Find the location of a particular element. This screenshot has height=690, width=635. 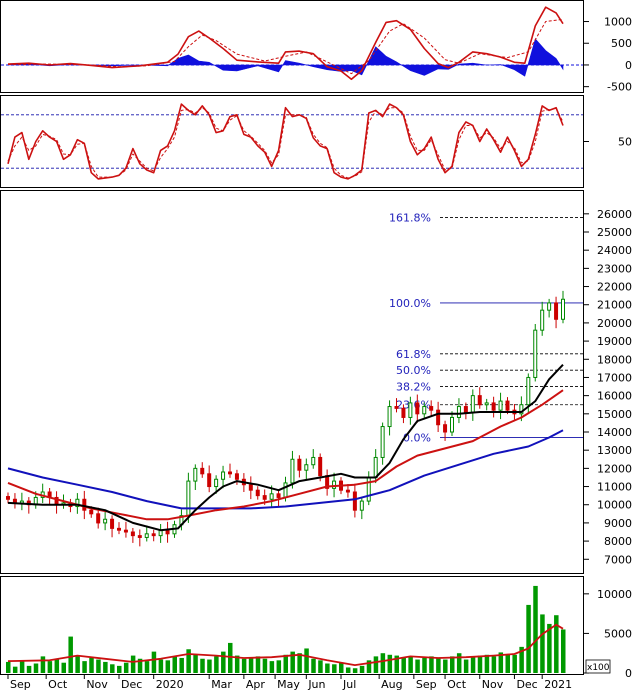

price-tick-label: 12000 is located at coordinates (614, 468).